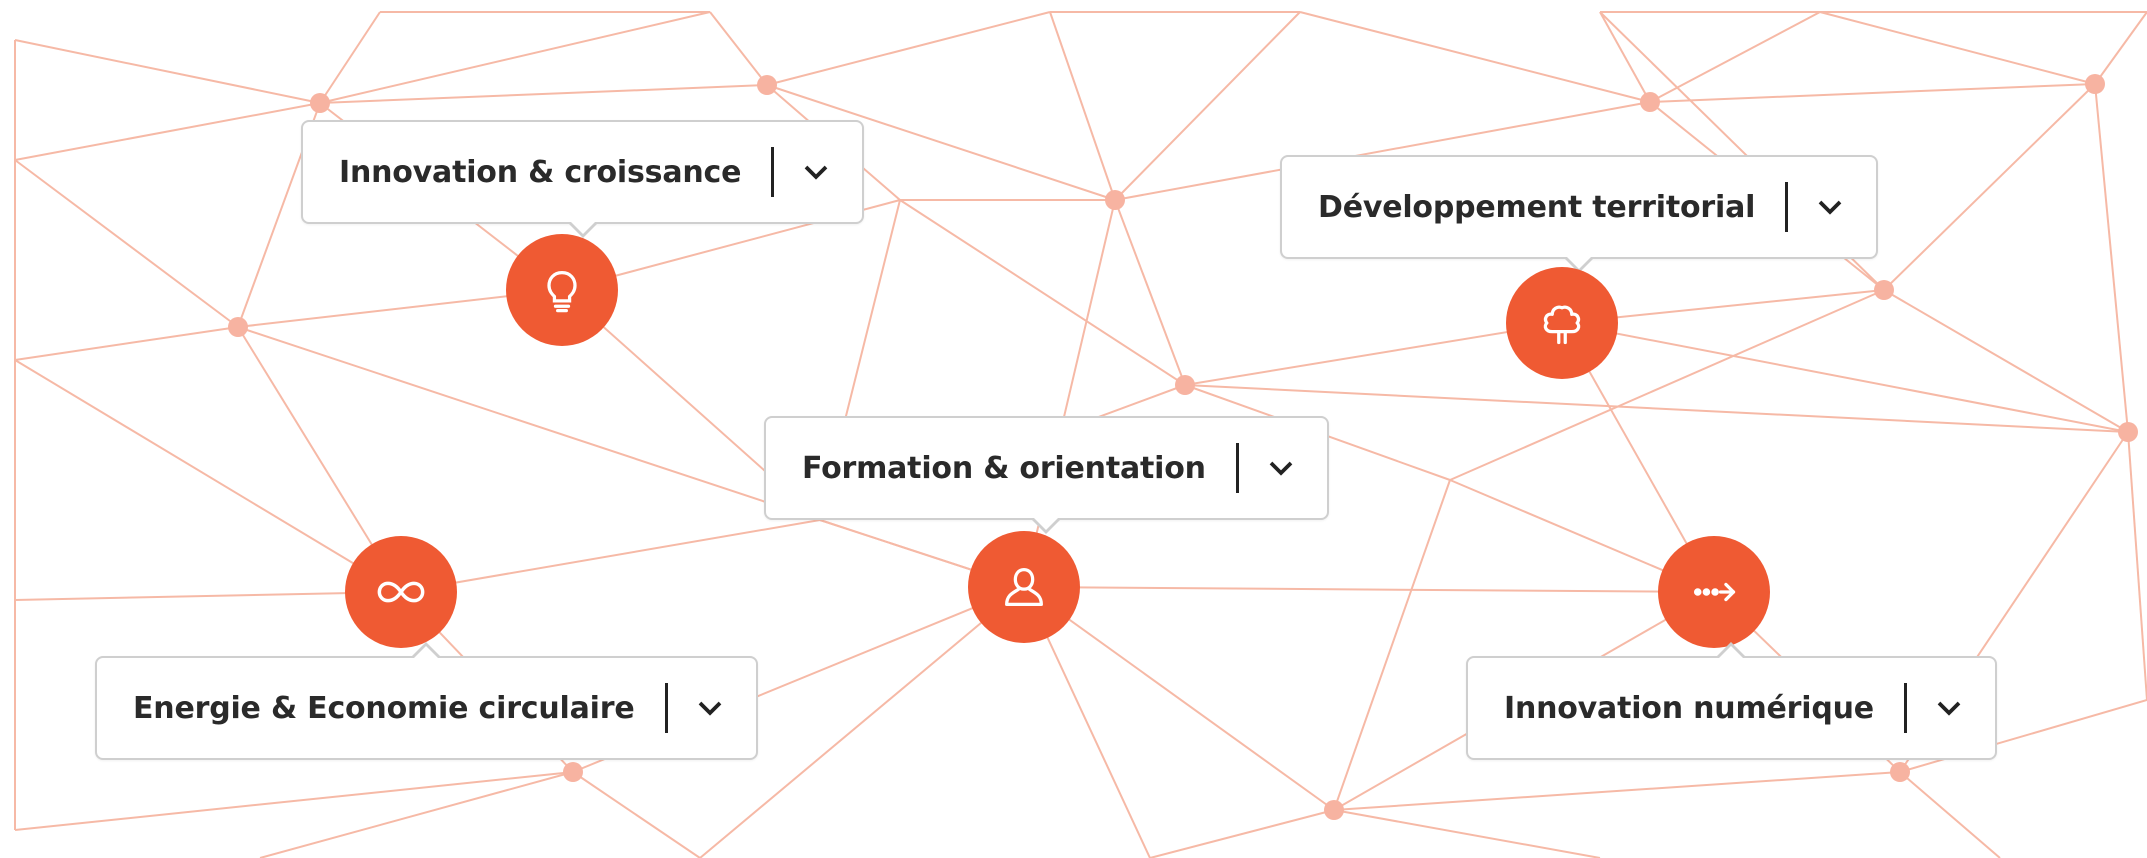 The height and width of the screenshot is (858, 2147). Describe the element at coordinates (1689, 708) in the screenshot. I see `topic-label: Innovation numérique` at that location.